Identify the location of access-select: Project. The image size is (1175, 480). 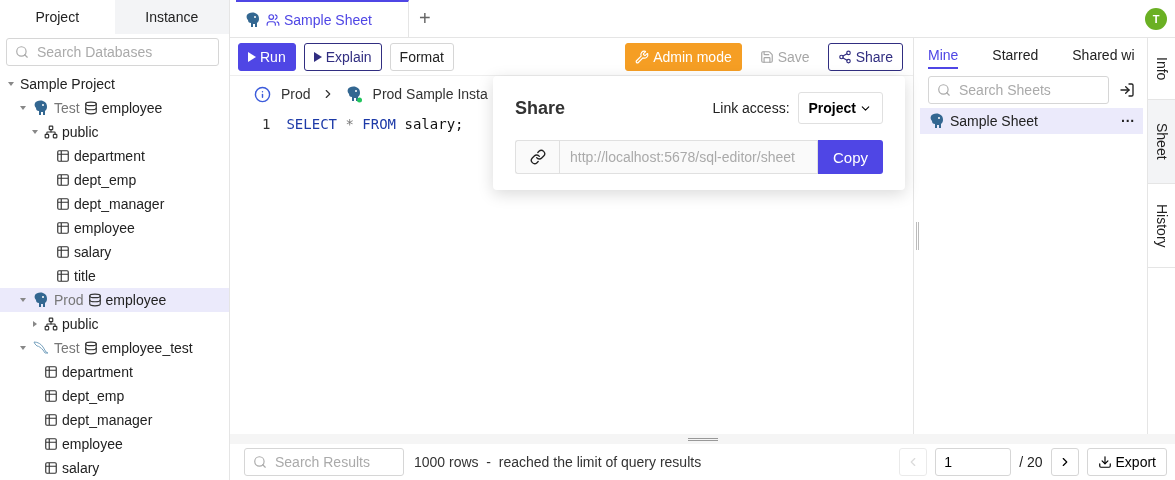
(840, 108).